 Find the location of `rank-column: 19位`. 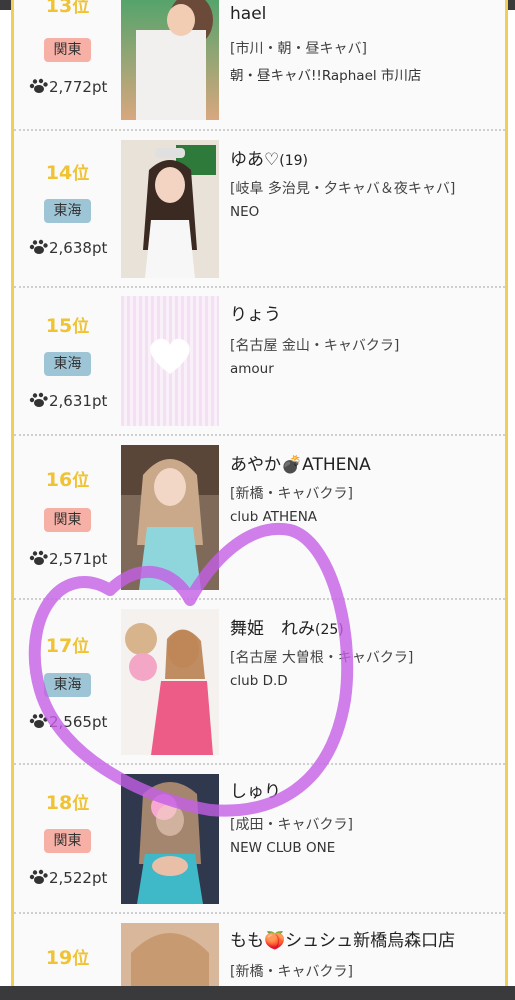

rank-column: 19位 is located at coordinates (67, 950).